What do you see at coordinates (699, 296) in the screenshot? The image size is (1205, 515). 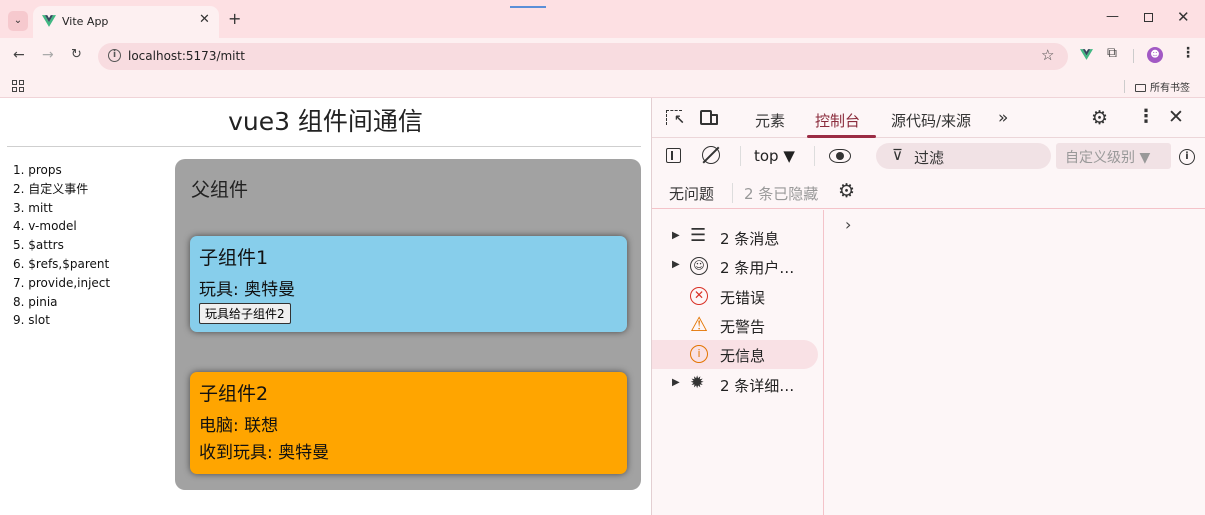 I see `error-icon: ✕` at bounding box center [699, 296].